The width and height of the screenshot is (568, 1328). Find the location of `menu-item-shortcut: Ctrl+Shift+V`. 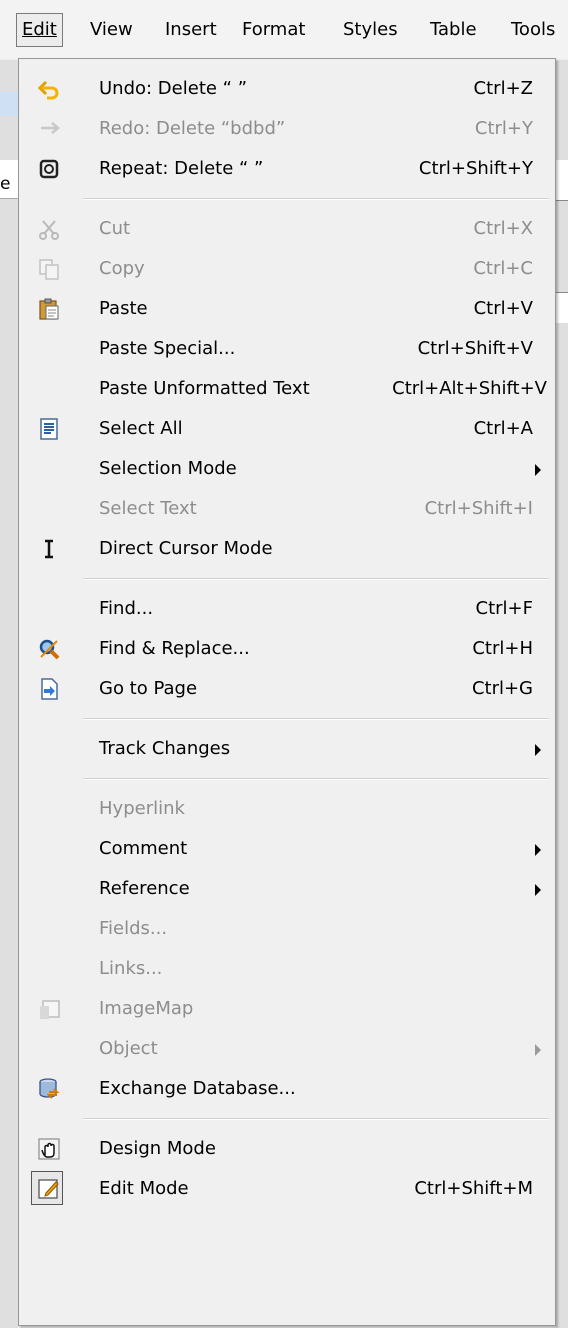

menu-item-shortcut: Ctrl+Shift+V is located at coordinates (475, 348).